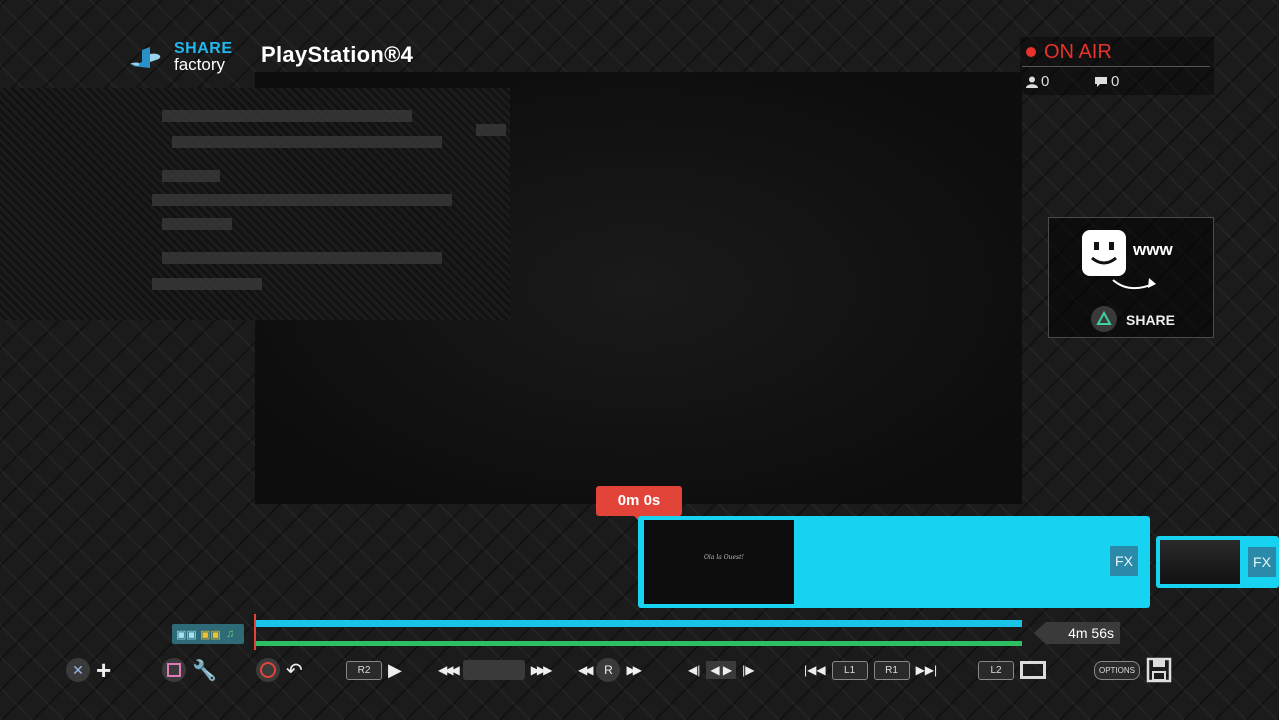  Describe the element at coordinates (1153, 249) in the screenshot. I see `www-label: www` at that location.